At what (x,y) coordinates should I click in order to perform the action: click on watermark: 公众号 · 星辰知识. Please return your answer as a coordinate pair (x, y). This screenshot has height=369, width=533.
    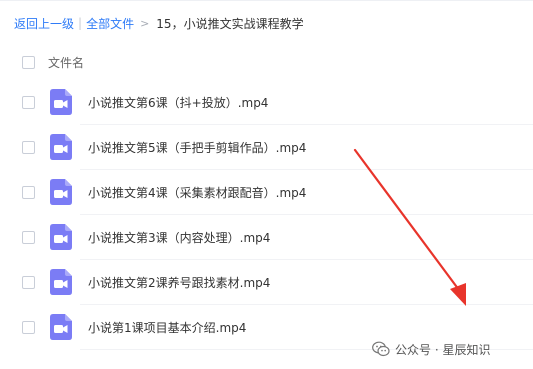
    Looking at the image, I should click on (431, 349).